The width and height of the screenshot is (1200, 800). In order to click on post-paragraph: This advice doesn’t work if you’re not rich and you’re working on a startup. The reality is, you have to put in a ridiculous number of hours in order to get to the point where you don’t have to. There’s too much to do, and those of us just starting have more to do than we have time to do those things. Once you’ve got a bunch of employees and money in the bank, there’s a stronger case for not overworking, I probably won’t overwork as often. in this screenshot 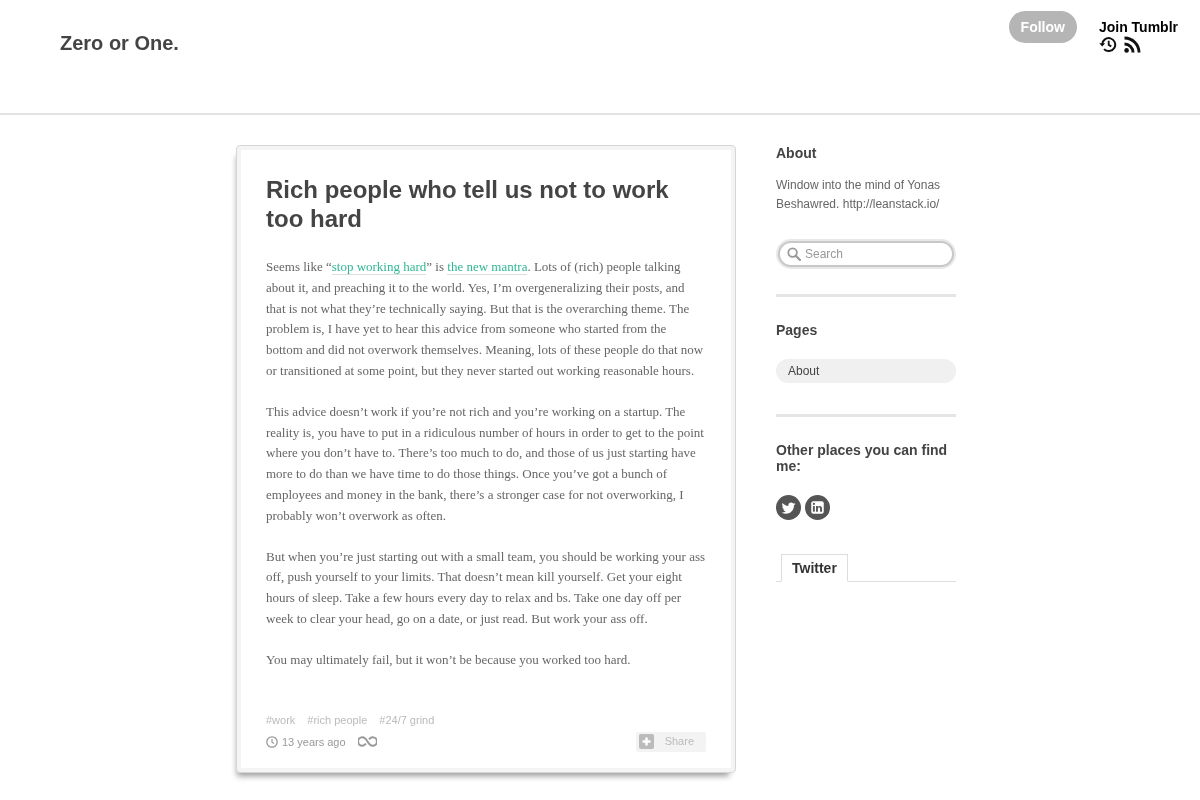, I will do `click(485, 463)`.